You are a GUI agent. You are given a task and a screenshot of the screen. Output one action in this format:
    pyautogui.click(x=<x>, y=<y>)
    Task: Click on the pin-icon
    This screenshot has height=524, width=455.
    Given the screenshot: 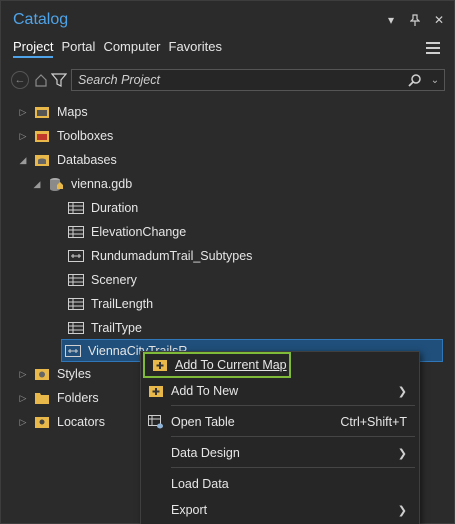 What is the action you would take?
    pyautogui.click(x=415, y=20)
    